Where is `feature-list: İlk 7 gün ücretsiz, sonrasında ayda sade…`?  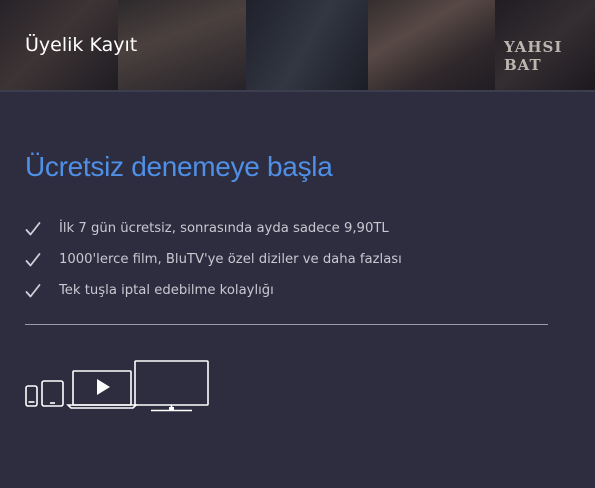 feature-list: İlk 7 gün ücretsiz, sonrasında ayda sade… is located at coordinates (213, 259).